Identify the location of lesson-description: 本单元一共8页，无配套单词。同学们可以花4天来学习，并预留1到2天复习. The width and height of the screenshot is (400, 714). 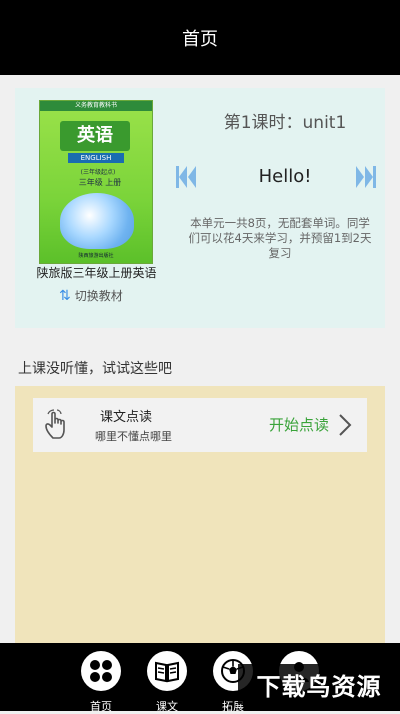
(280, 238).